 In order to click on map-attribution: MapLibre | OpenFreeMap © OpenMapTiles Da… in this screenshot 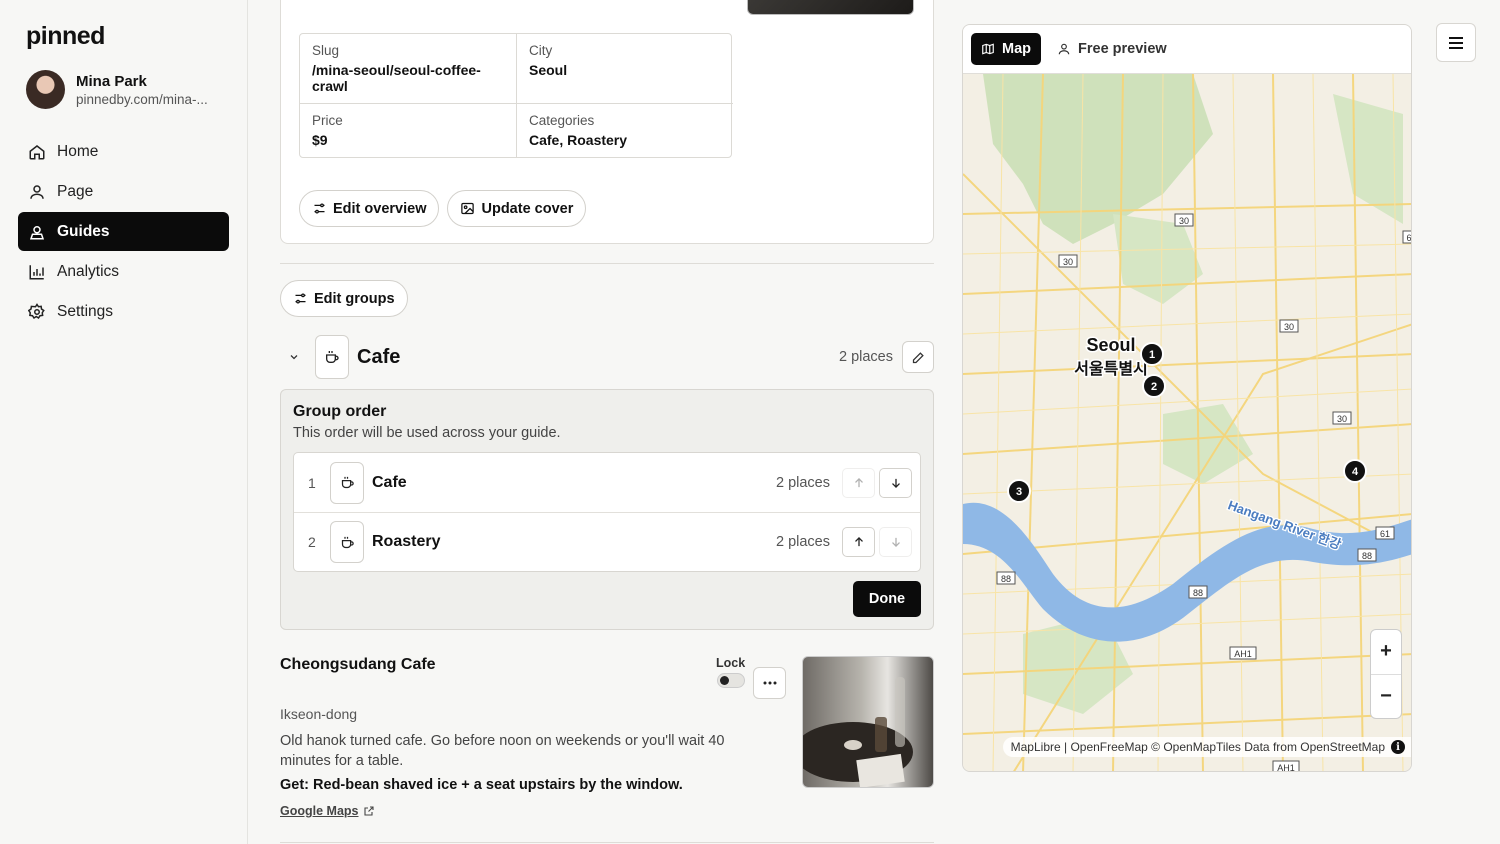, I will do `click(1206, 747)`.